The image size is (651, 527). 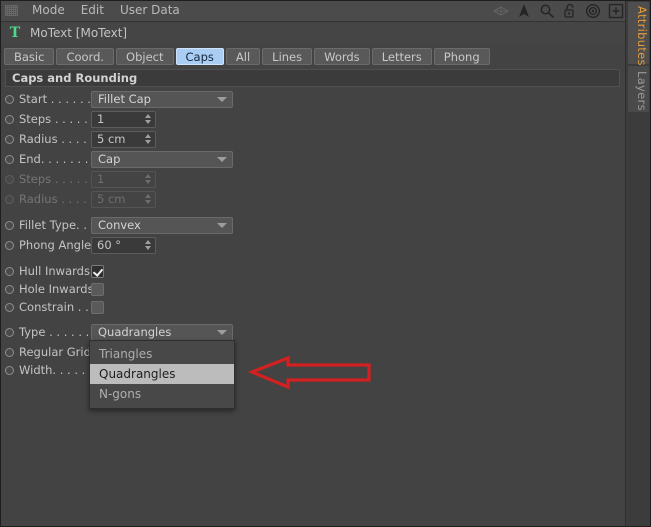 What do you see at coordinates (313, 33) in the screenshot?
I see `object-title-row: T MoText [MoText]` at bounding box center [313, 33].